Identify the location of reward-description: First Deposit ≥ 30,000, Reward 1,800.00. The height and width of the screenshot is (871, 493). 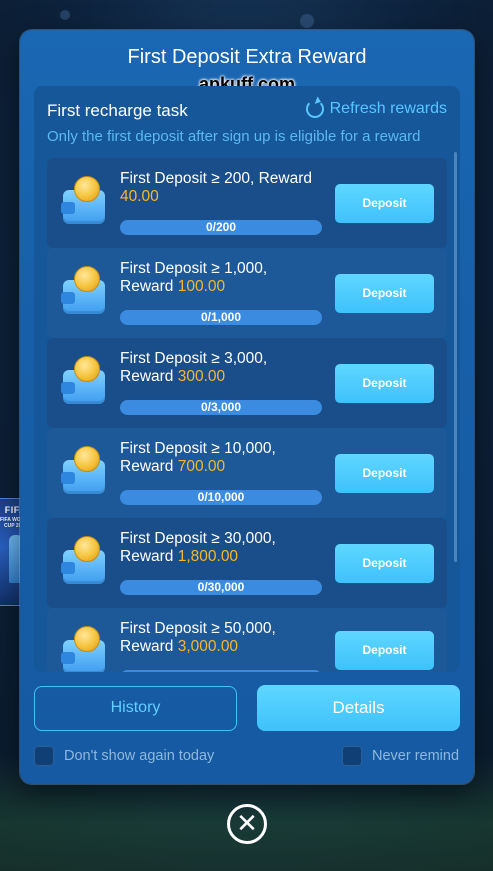
(198, 547).